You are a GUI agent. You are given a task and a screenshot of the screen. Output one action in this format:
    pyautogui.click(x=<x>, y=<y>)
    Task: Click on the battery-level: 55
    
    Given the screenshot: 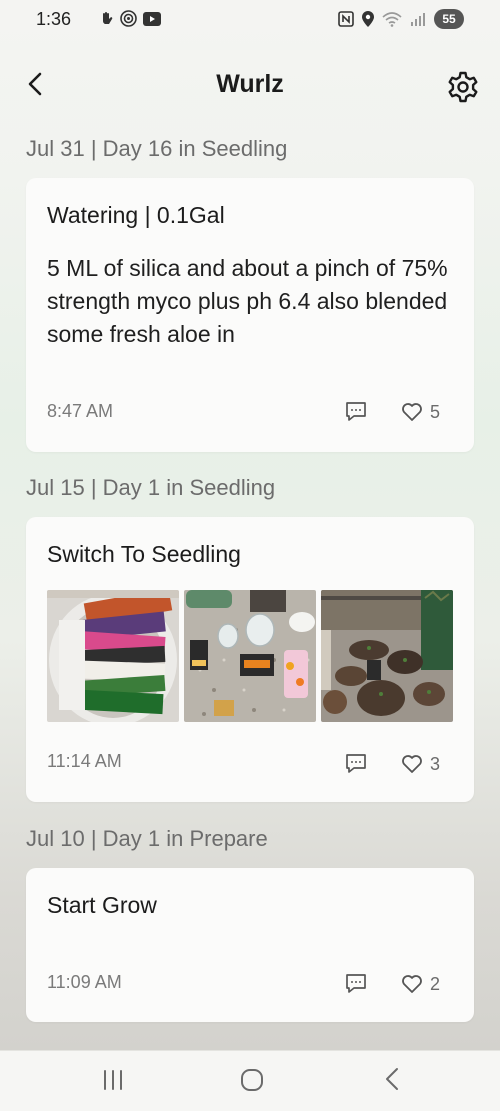 What is the action you would take?
    pyautogui.click(x=449, y=19)
    